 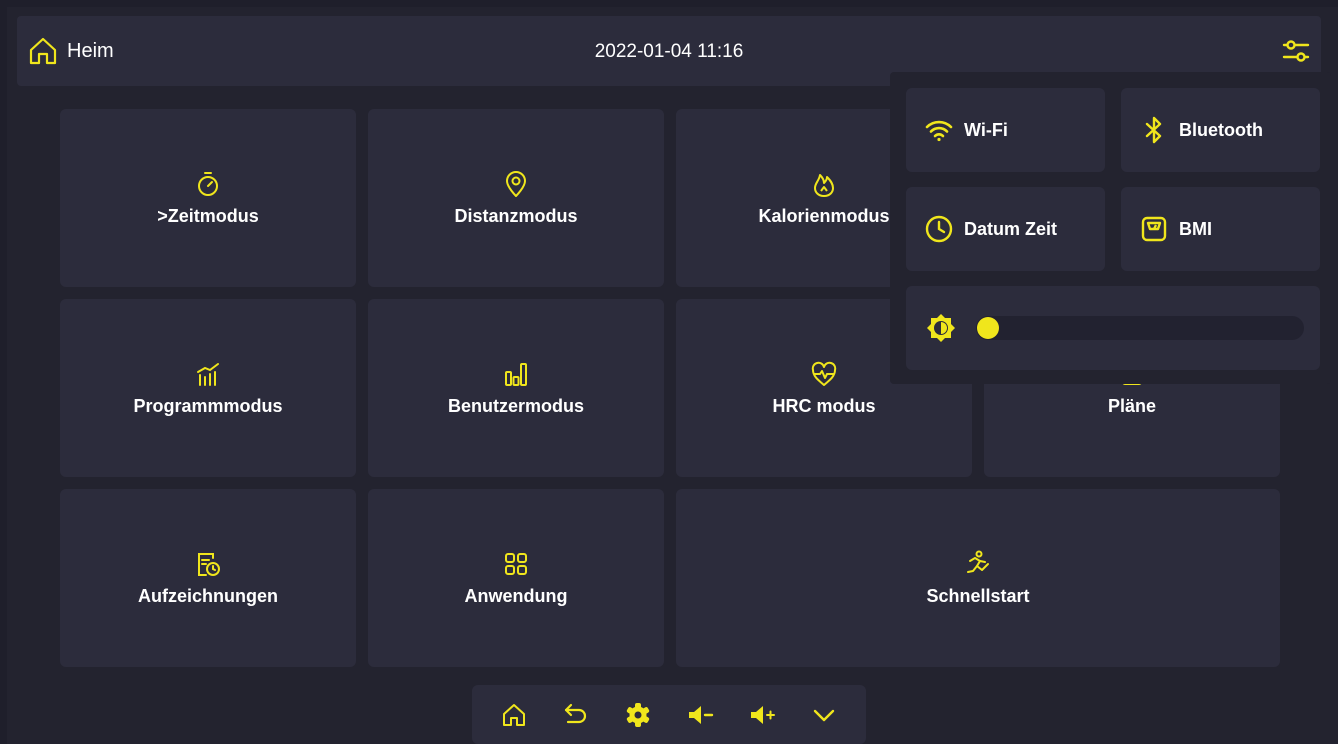 What do you see at coordinates (978, 595) in the screenshot?
I see `tile-label: Schnellstart` at bounding box center [978, 595].